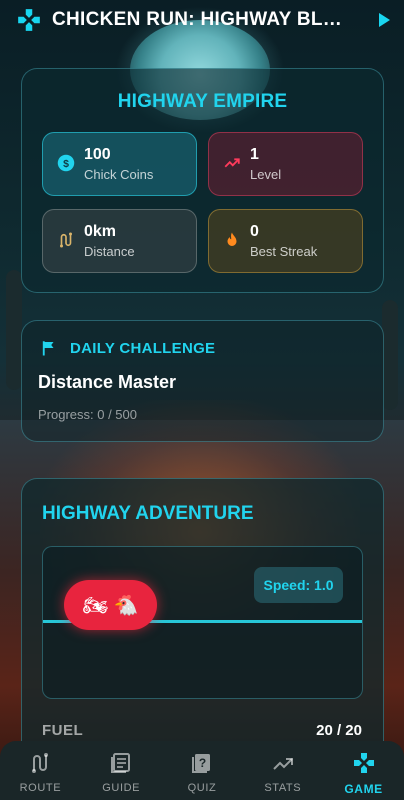 The height and width of the screenshot is (800, 404). I want to click on stat-level: 1 Level, so click(285, 164).